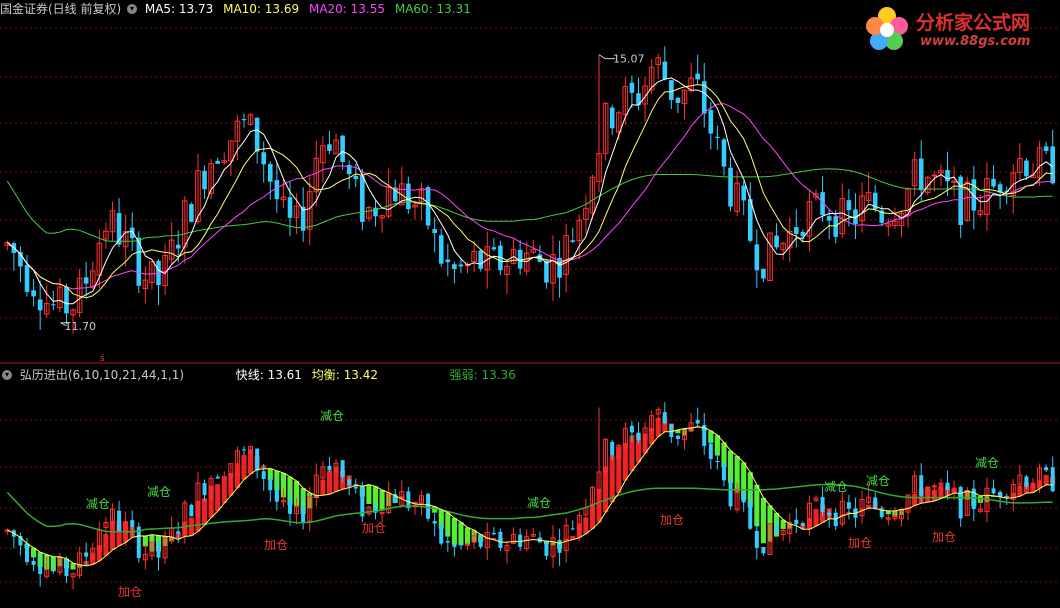 The width and height of the screenshot is (1060, 608). I want to click on low-price-label: 11.70, so click(80, 326).